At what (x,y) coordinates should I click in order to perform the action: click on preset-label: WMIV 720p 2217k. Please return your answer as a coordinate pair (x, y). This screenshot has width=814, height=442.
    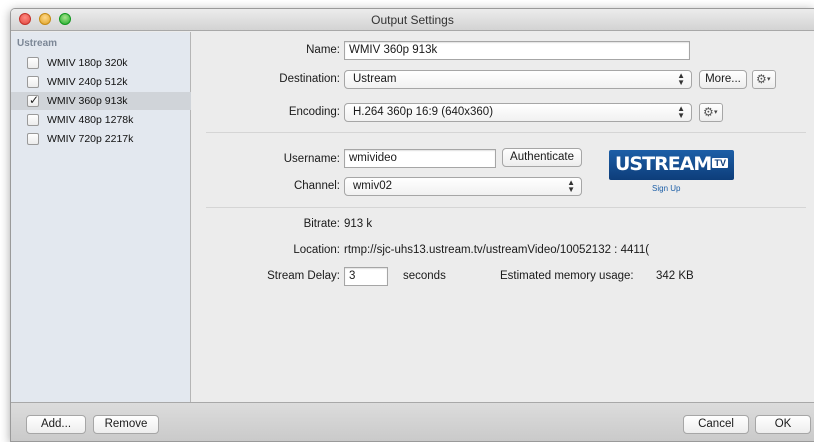
    Looking at the image, I should click on (90, 139).